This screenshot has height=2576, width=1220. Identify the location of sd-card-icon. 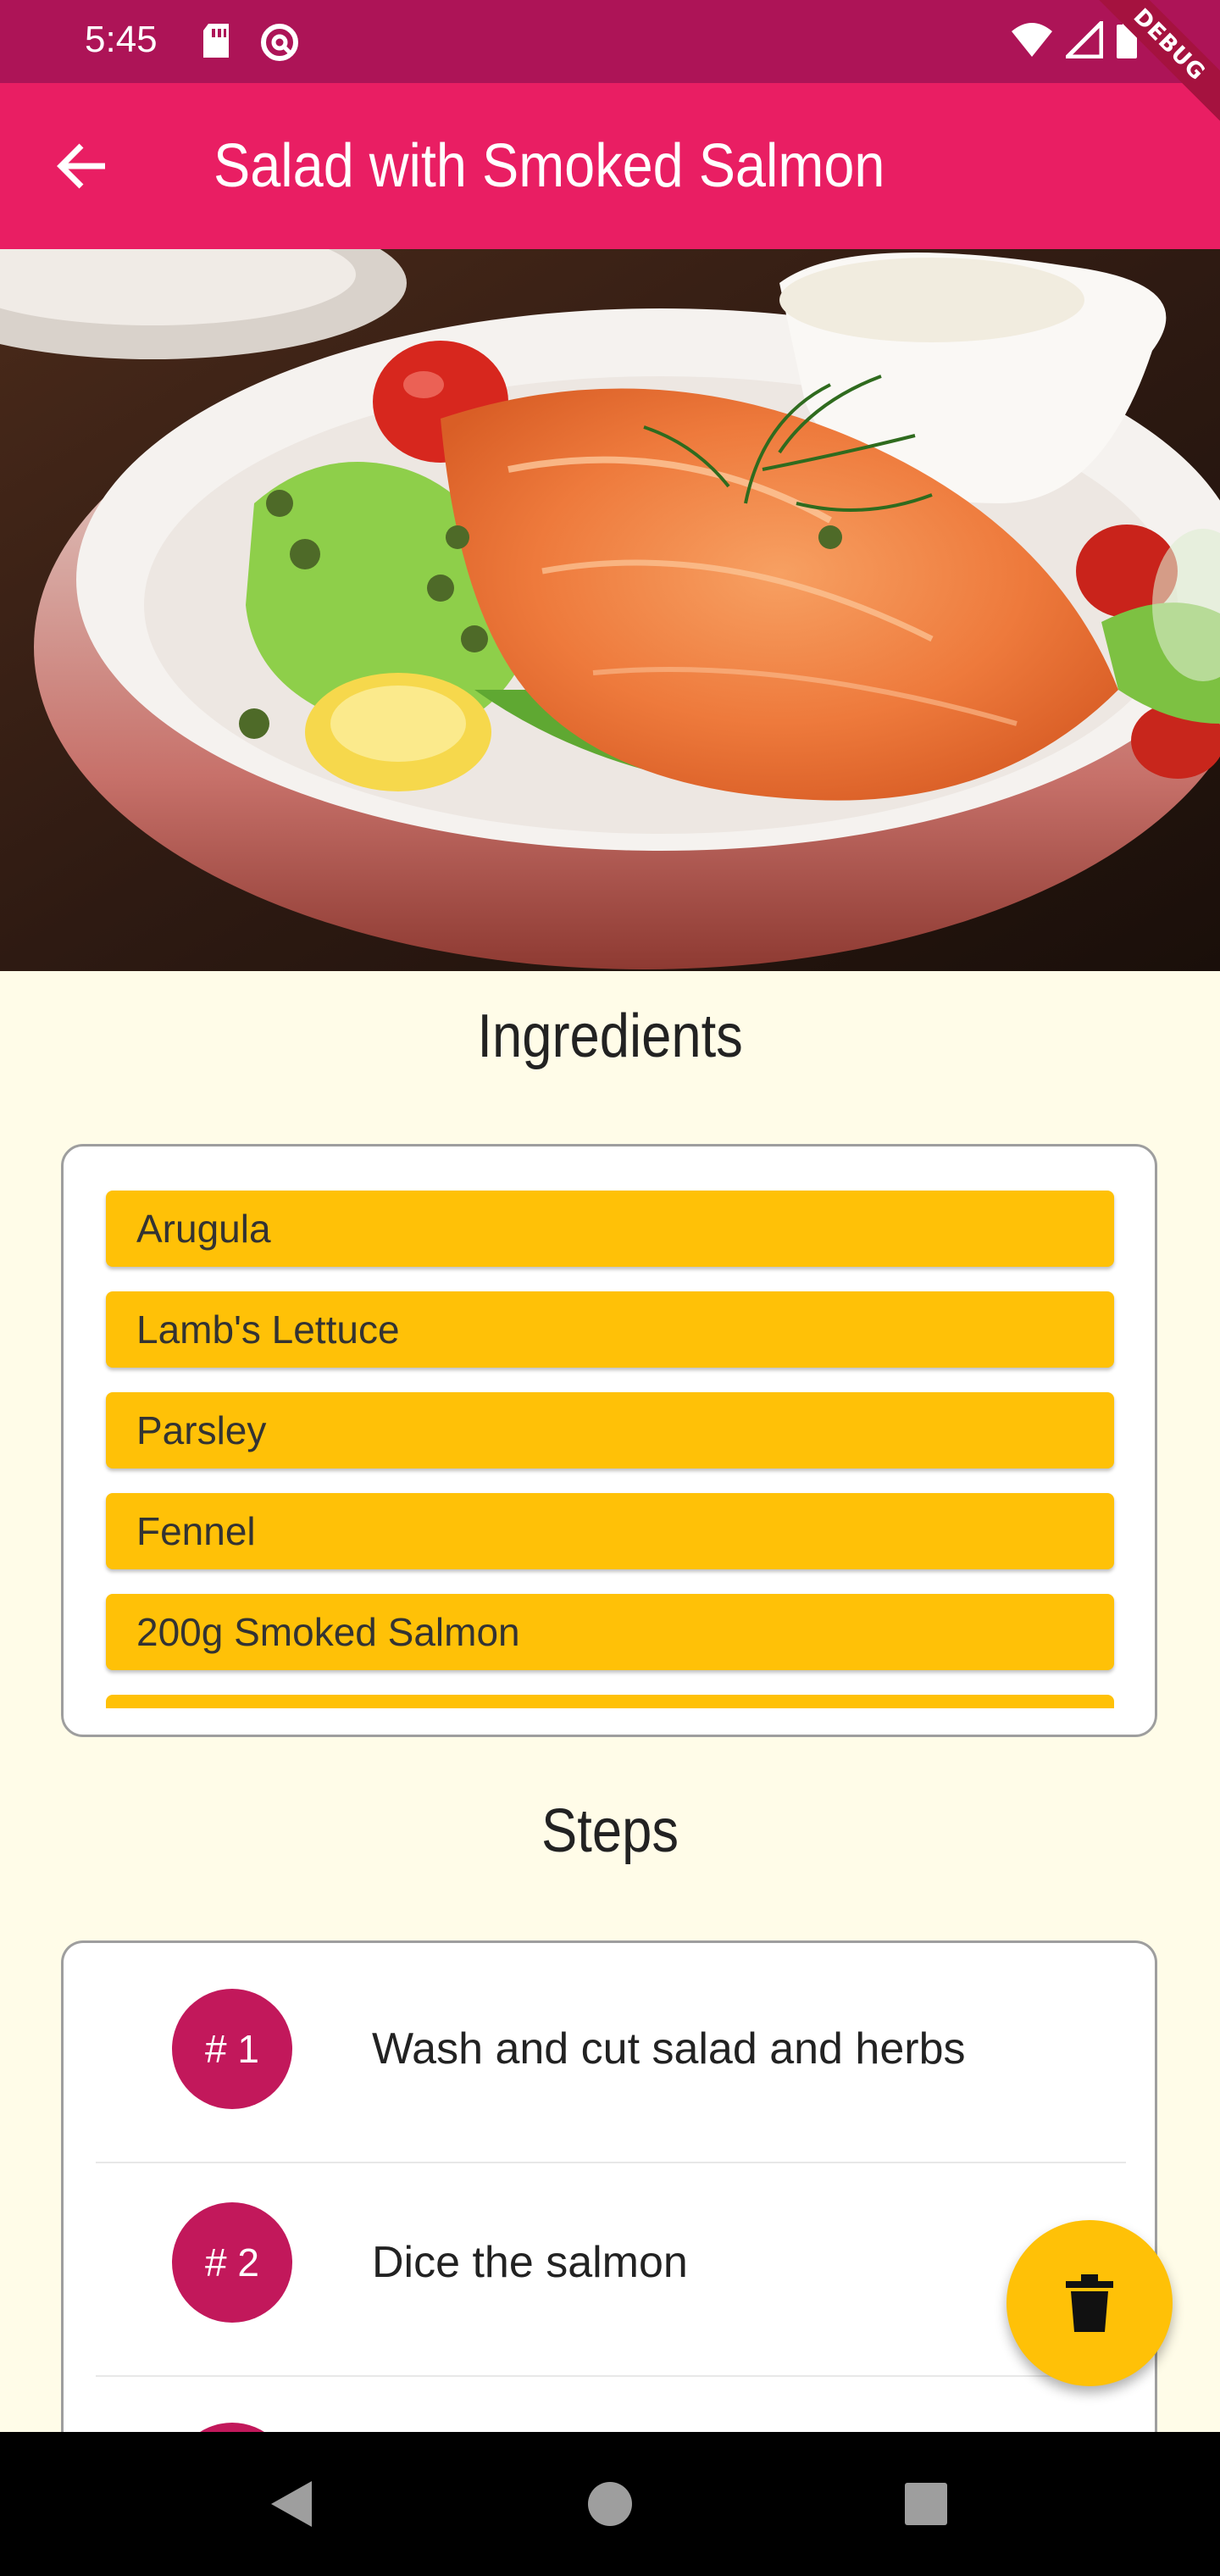
(217, 44).